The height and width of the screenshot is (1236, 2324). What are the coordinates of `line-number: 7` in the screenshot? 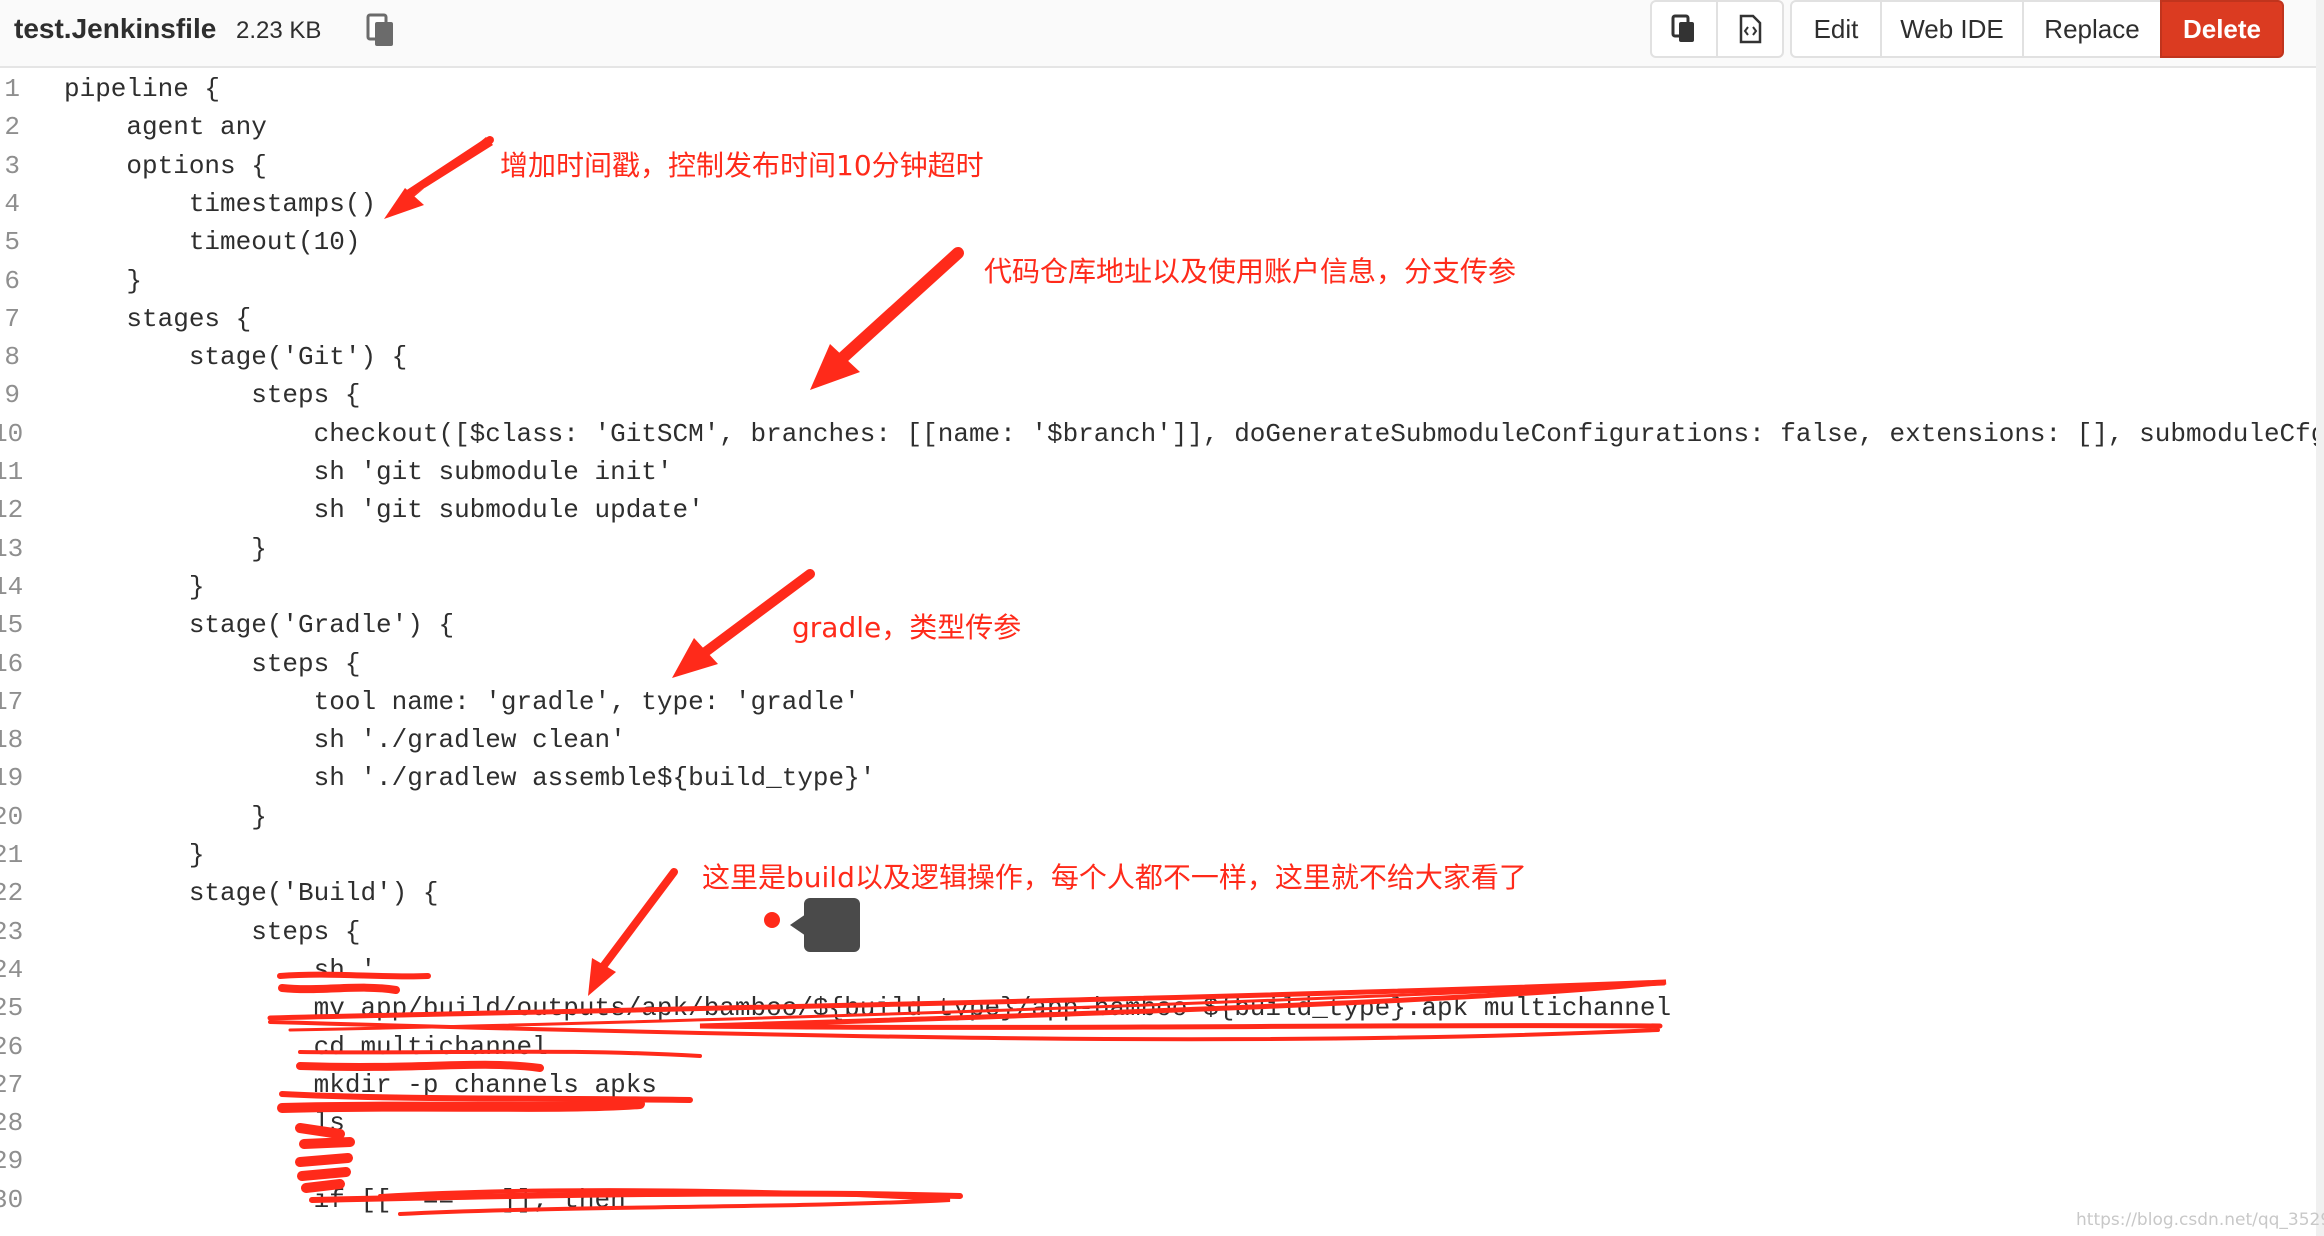 It's located at (10, 319).